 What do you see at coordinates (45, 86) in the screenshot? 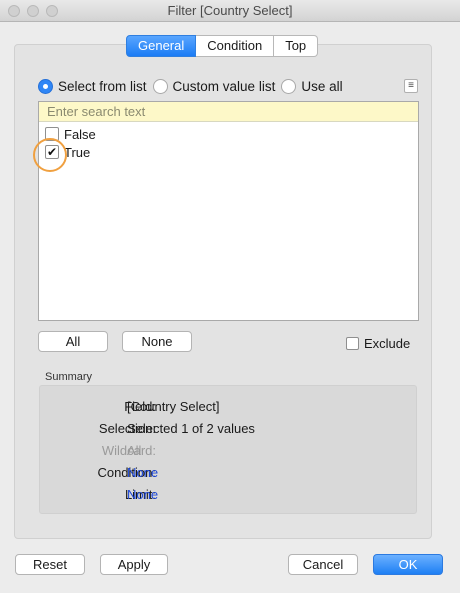
I see `select-from-list-radio` at bounding box center [45, 86].